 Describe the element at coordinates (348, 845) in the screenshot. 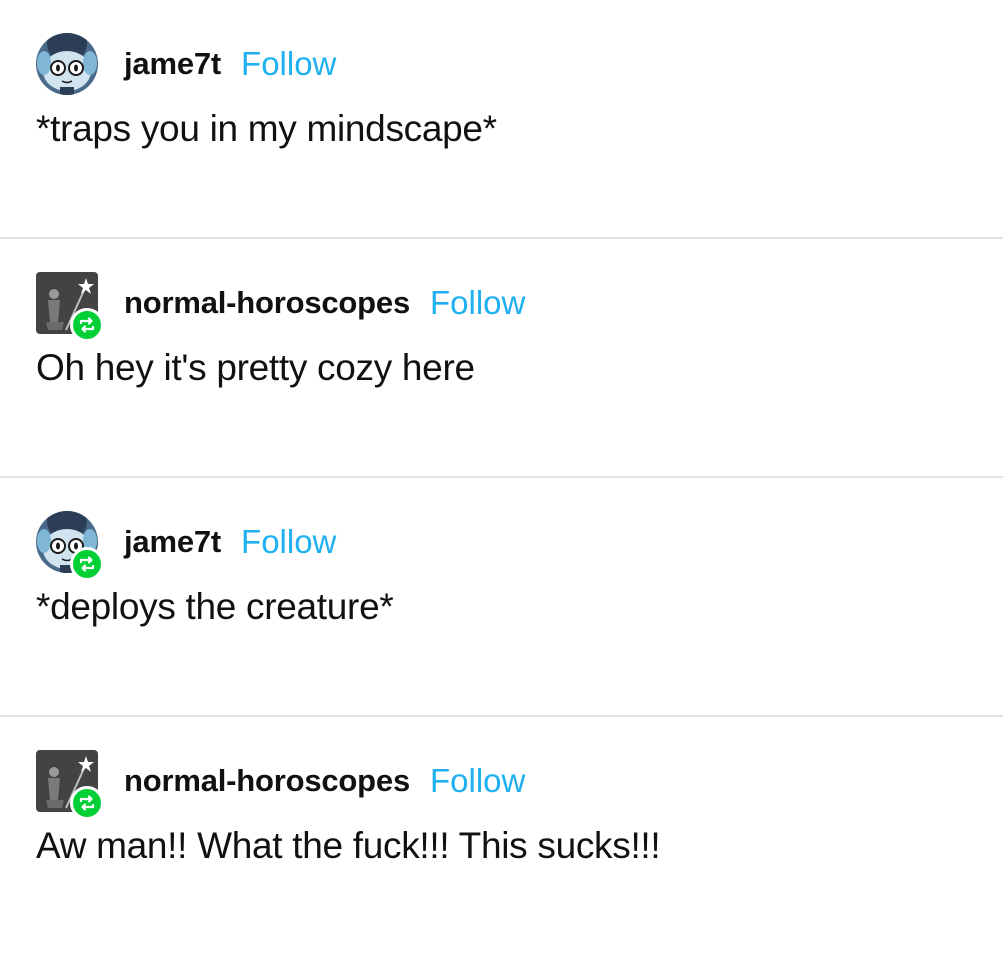

I see `post-text: Aw man!! What the fuck!!! This sucks!!!` at that location.